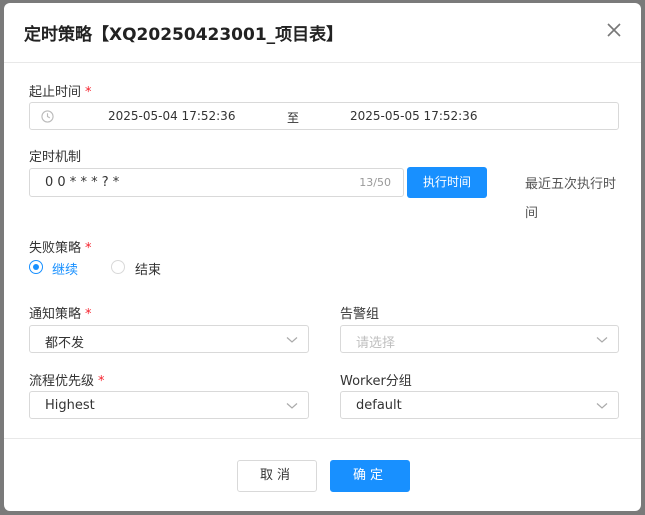 Image resolution: width=645 pixels, height=515 pixels. Describe the element at coordinates (293, 118) in the screenshot. I see `range-separator: 至` at that location.